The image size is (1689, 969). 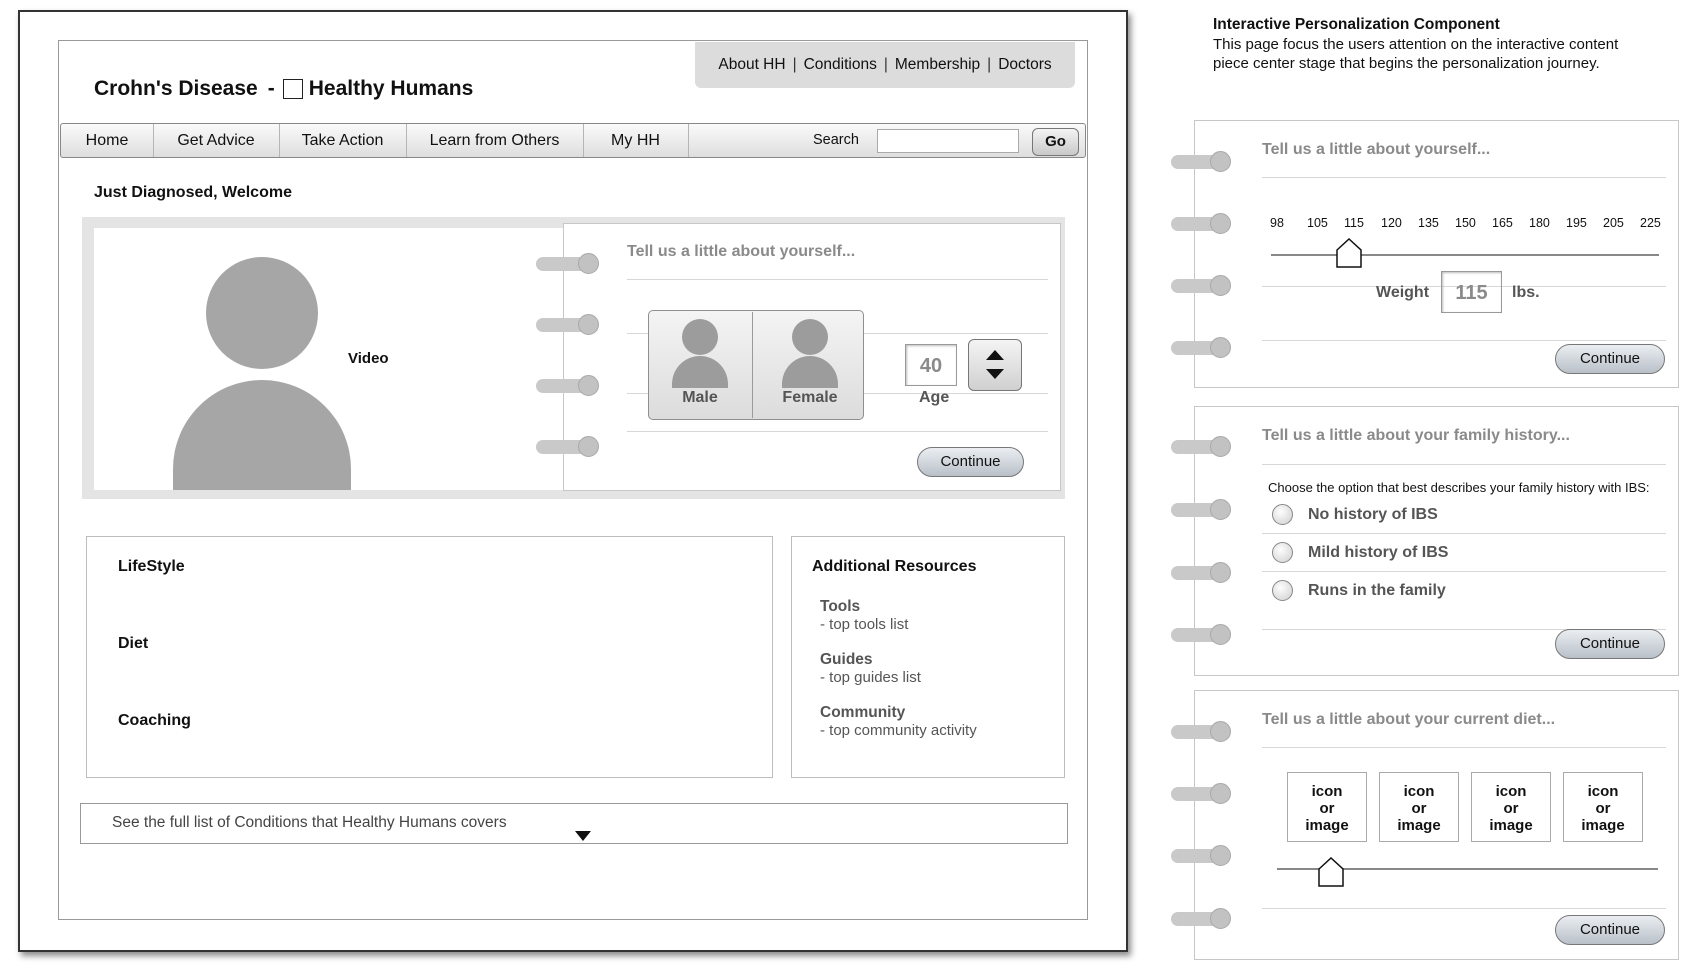 I want to click on option-runs-in-family: Runs in the family, so click(x=1377, y=591).